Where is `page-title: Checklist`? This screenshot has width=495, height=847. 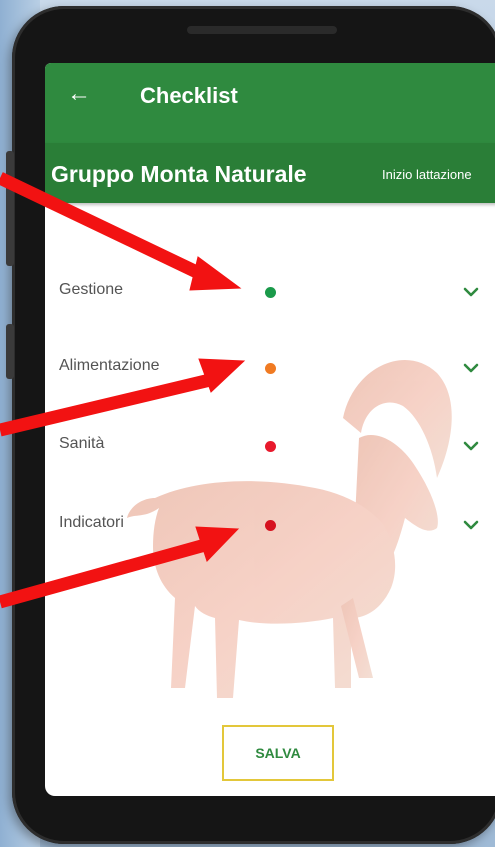 page-title: Checklist is located at coordinates (189, 95).